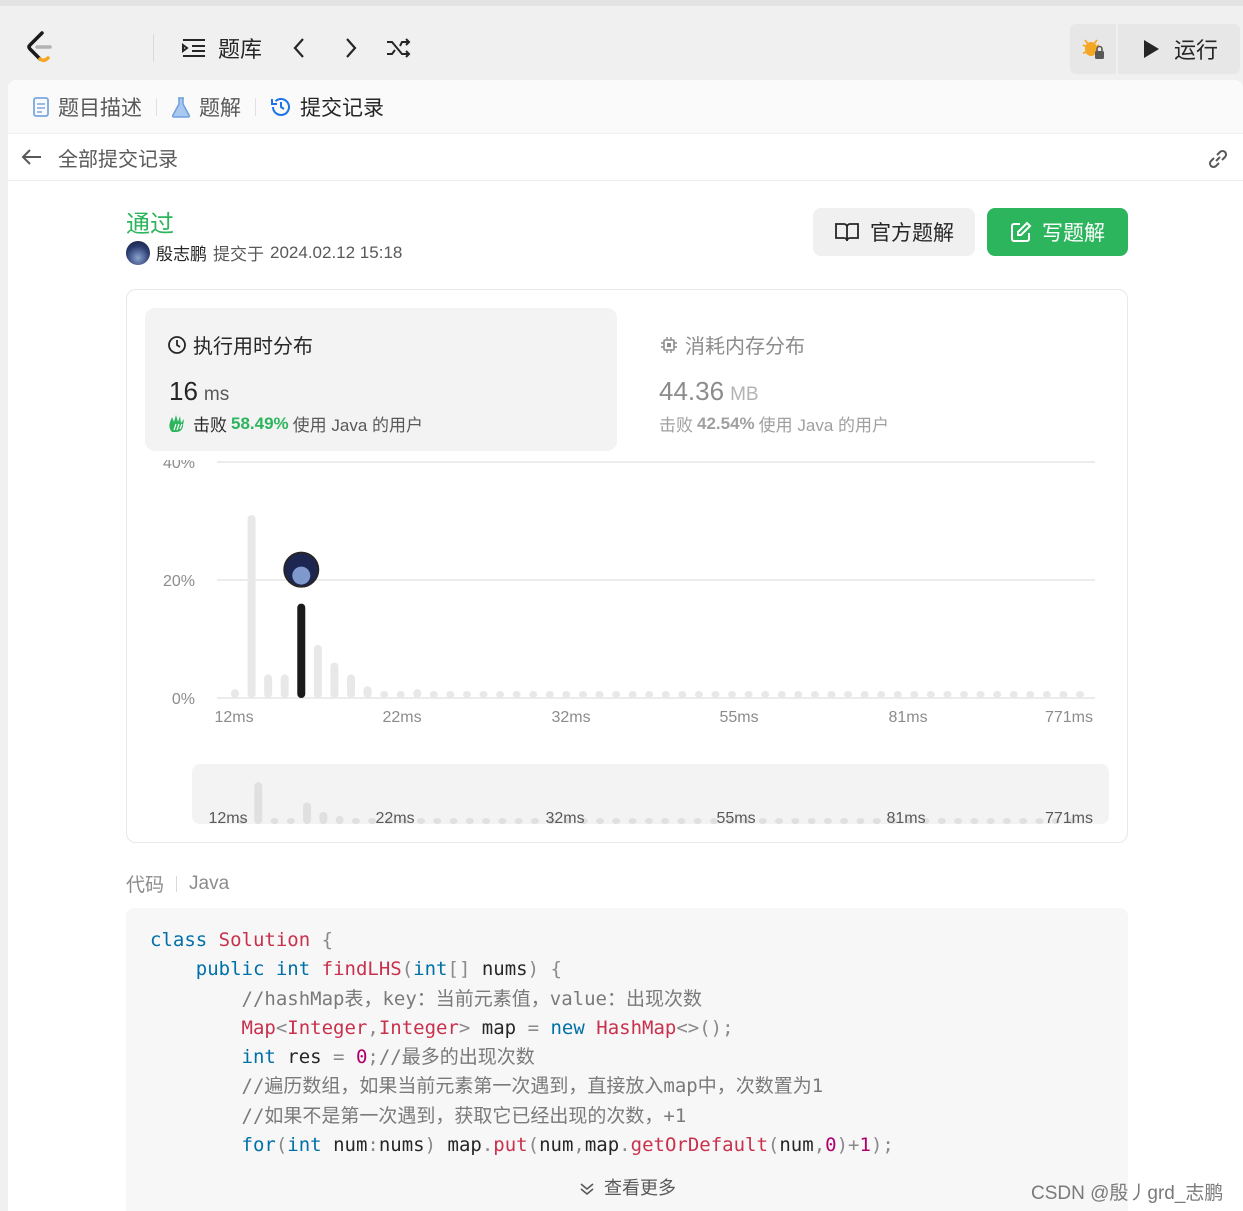  Describe the element at coordinates (650, 794) in the screenshot. I see `chart-range-navigator: 12ms 22ms 32ms 55ms 81ms 771ms` at that location.